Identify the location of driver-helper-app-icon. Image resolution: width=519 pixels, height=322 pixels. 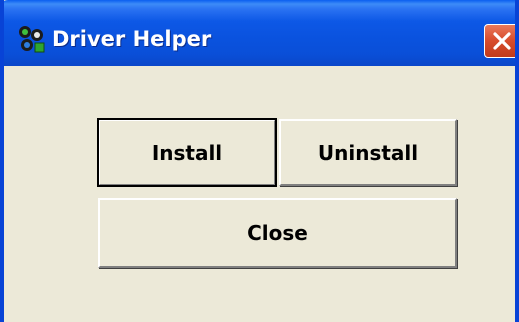
(31, 39).